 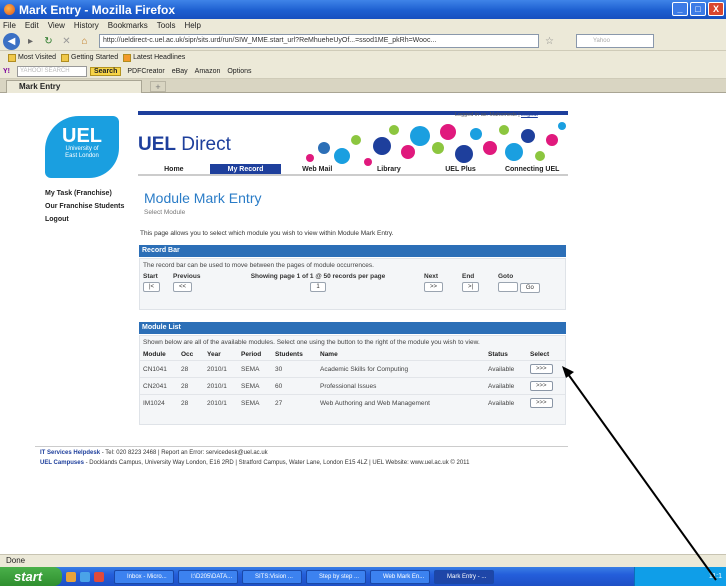 I want to click on uel-logo: UEL University of East London, so click(x=82, y=147).